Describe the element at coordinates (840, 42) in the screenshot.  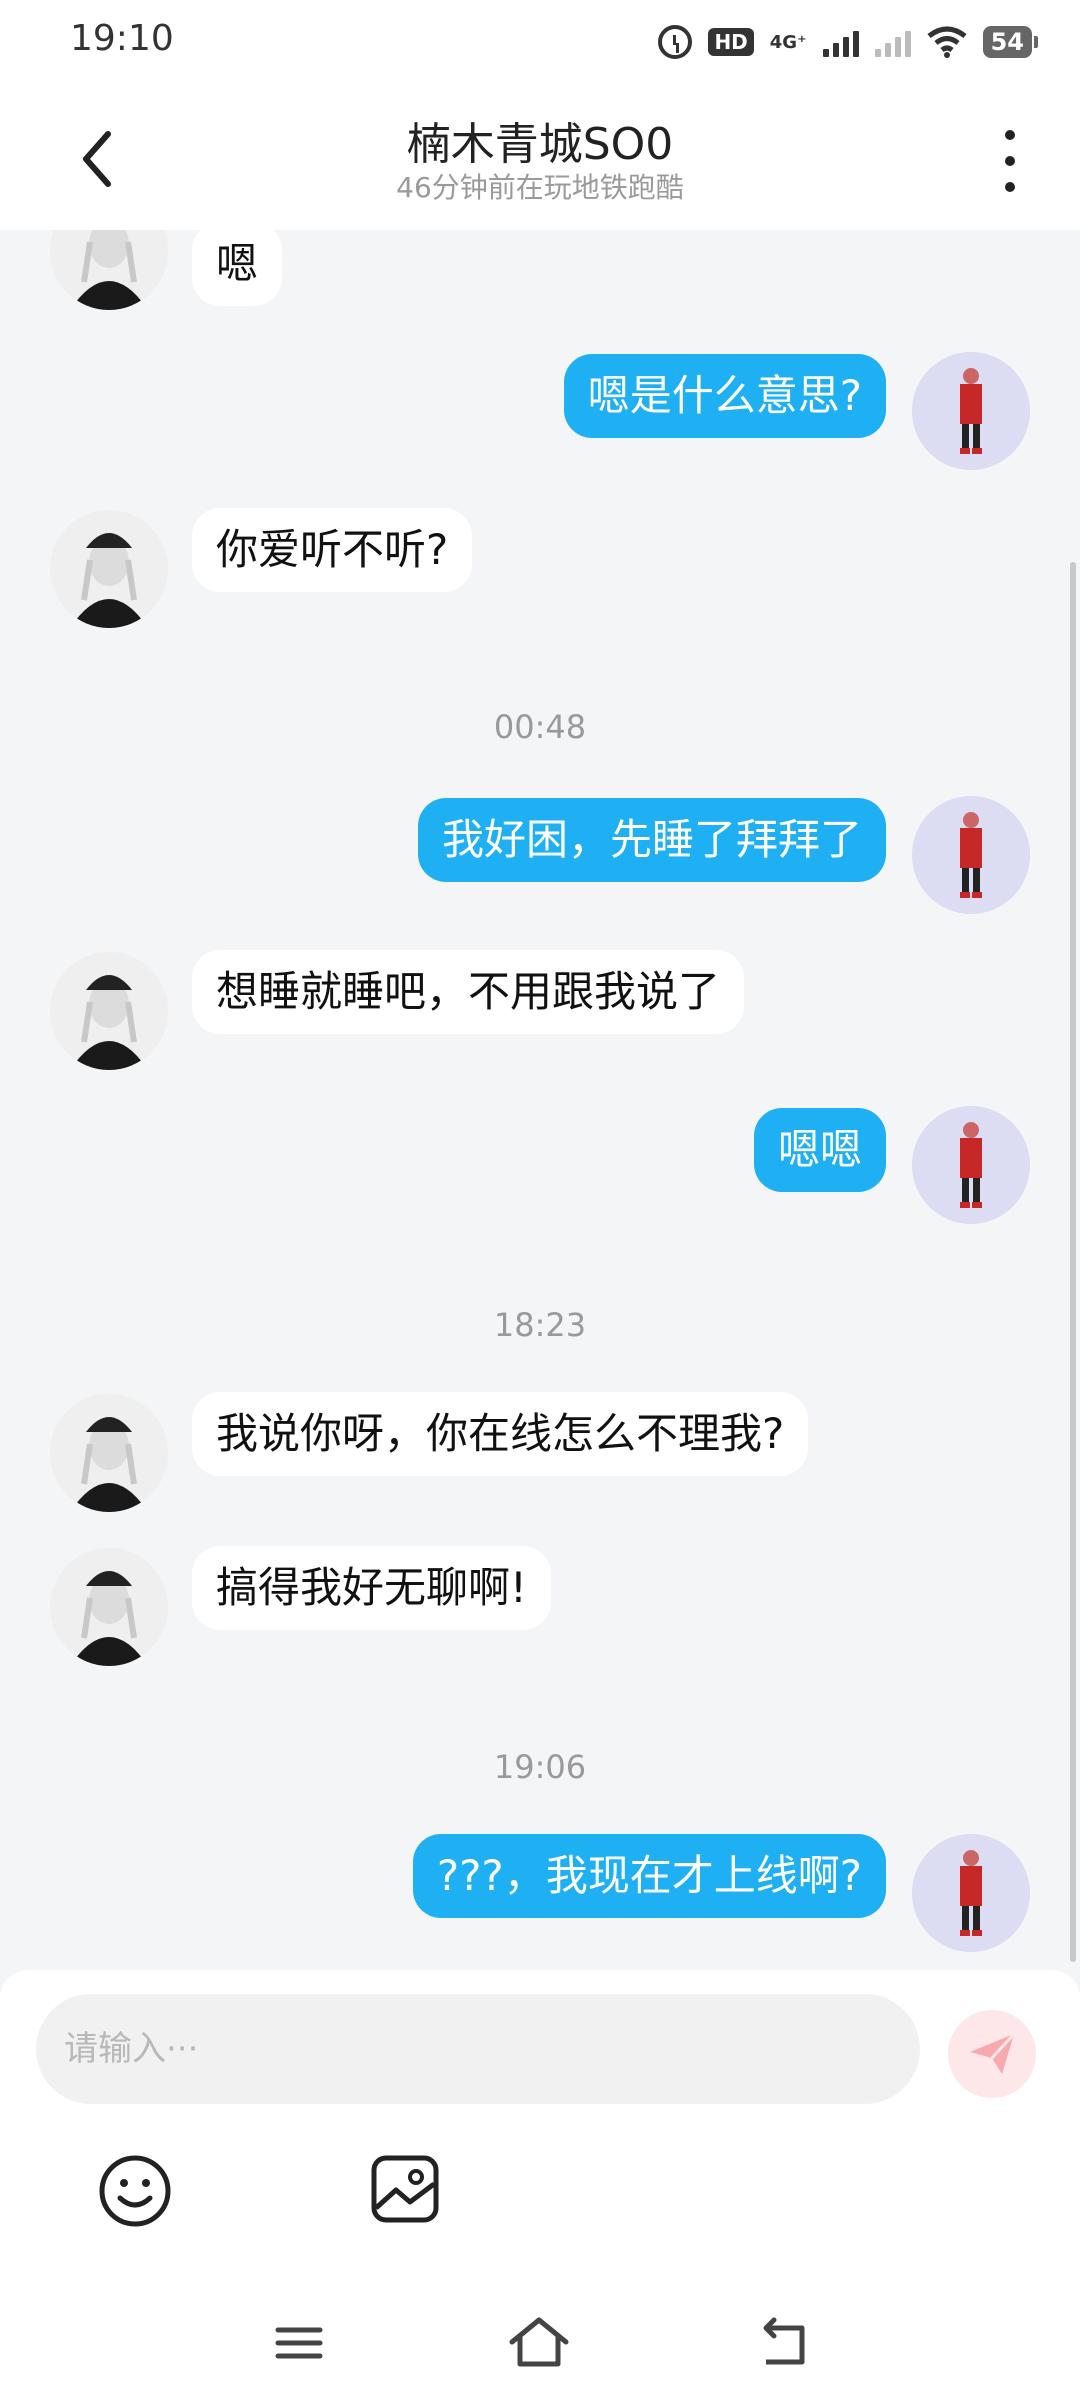
I see `signal-icon` at that location.